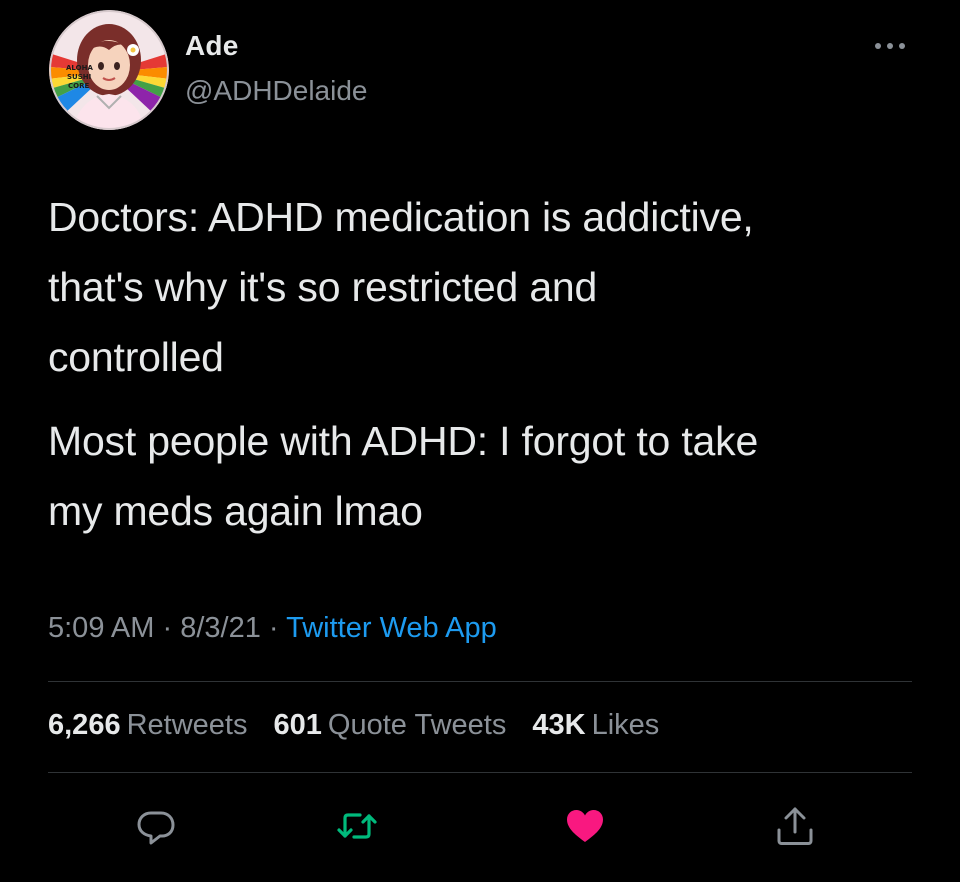  I want to click on more-horizontal-icon, so click(890, 46).